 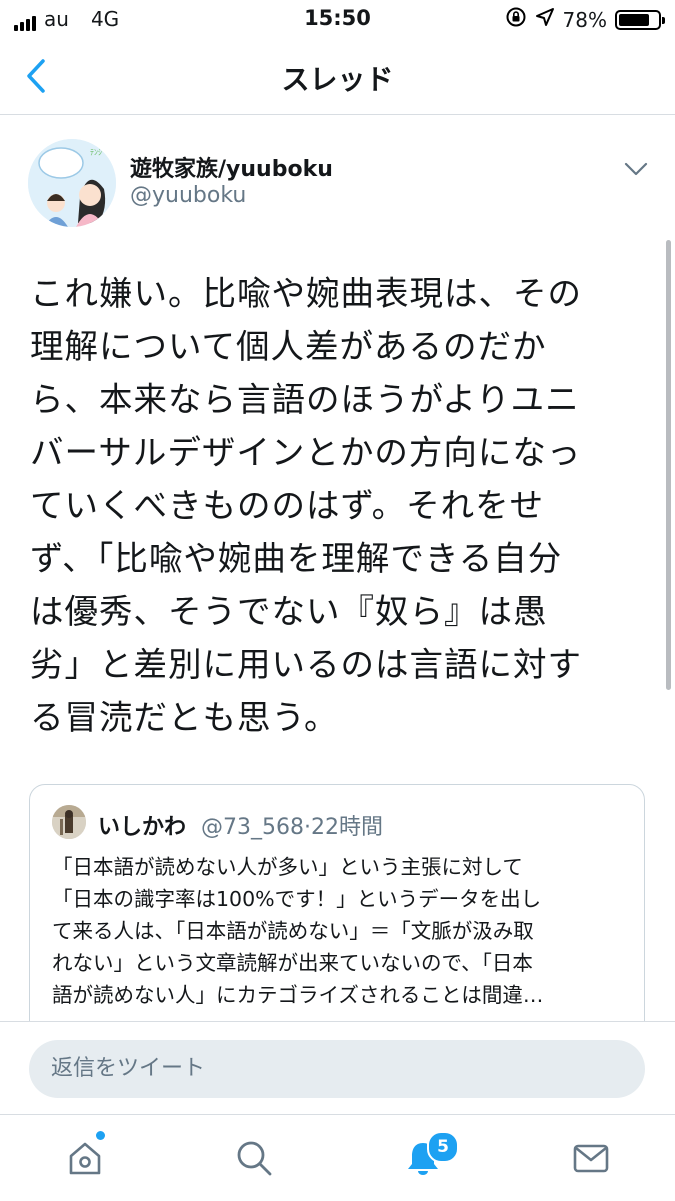 What do you see at coordinates (668, 465) in the screenshot?
I see `scrollbar` at bounding box center [668, 465].